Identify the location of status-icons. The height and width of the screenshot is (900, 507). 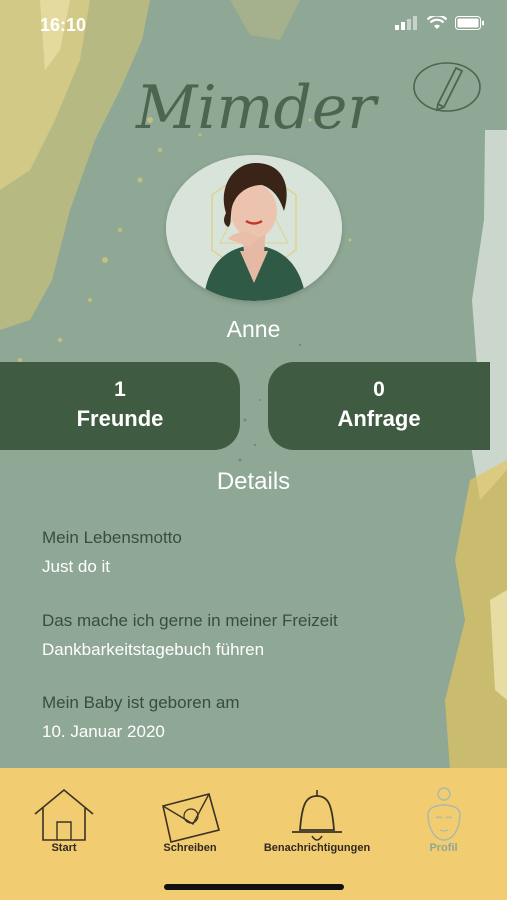
(440, 23).